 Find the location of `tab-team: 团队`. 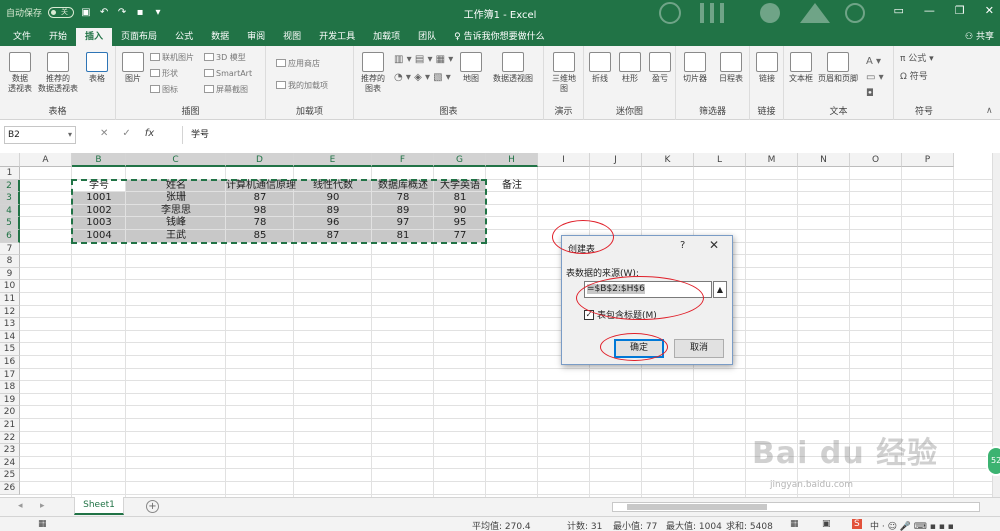

tab-team: 团队 is located at coordinates (427, 37).